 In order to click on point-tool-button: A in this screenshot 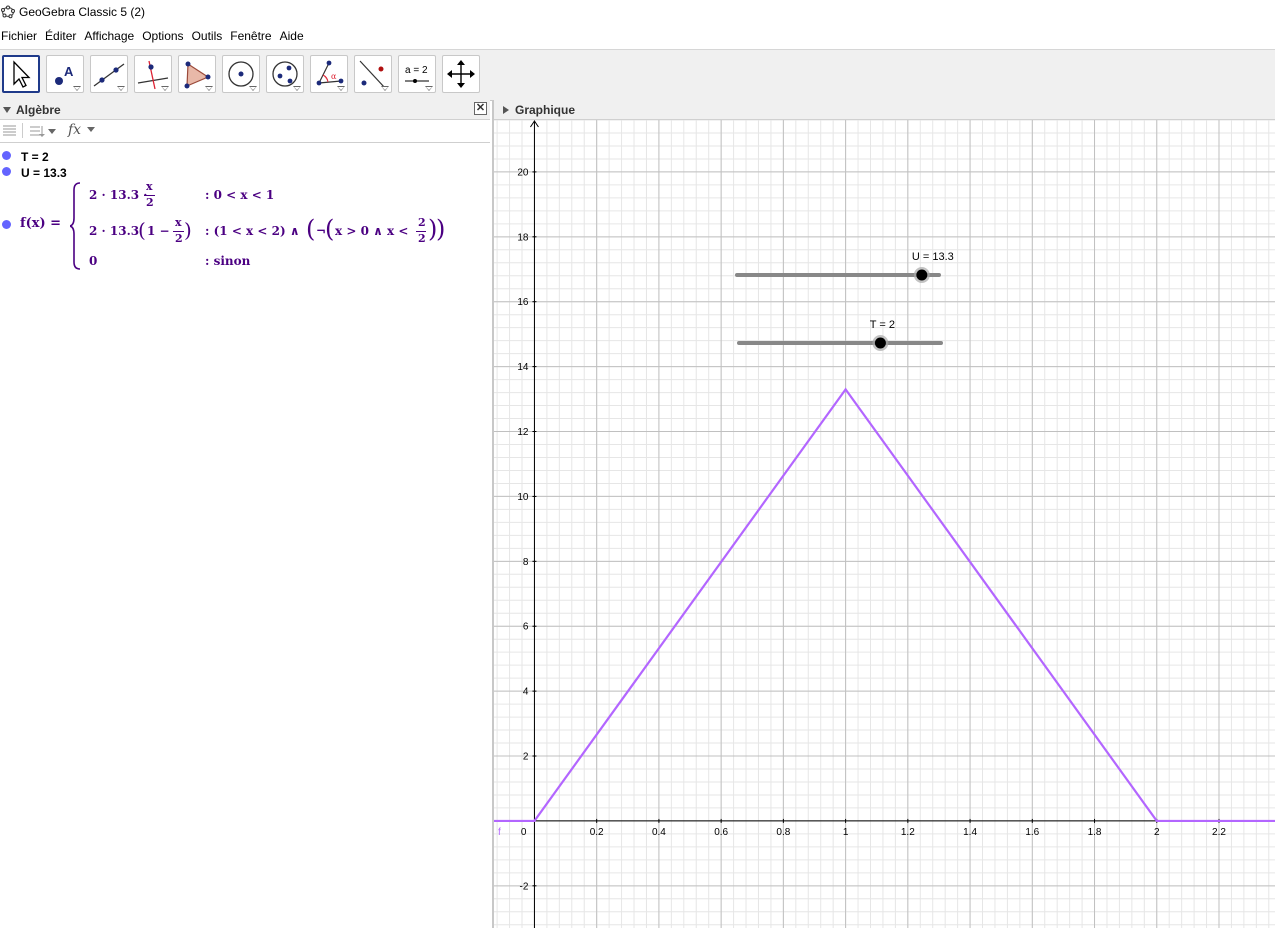, I will do `click(65, 74)`.